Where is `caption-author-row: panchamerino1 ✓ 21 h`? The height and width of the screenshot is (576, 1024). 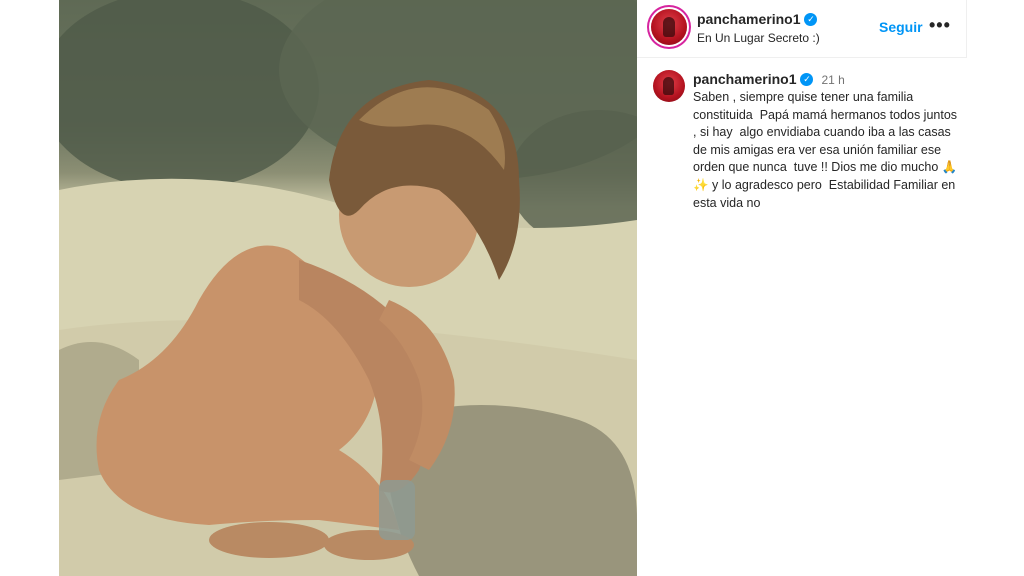 caption-author-row: panchamerino1 ✓ 21 h is located at coordinates (769, 80).